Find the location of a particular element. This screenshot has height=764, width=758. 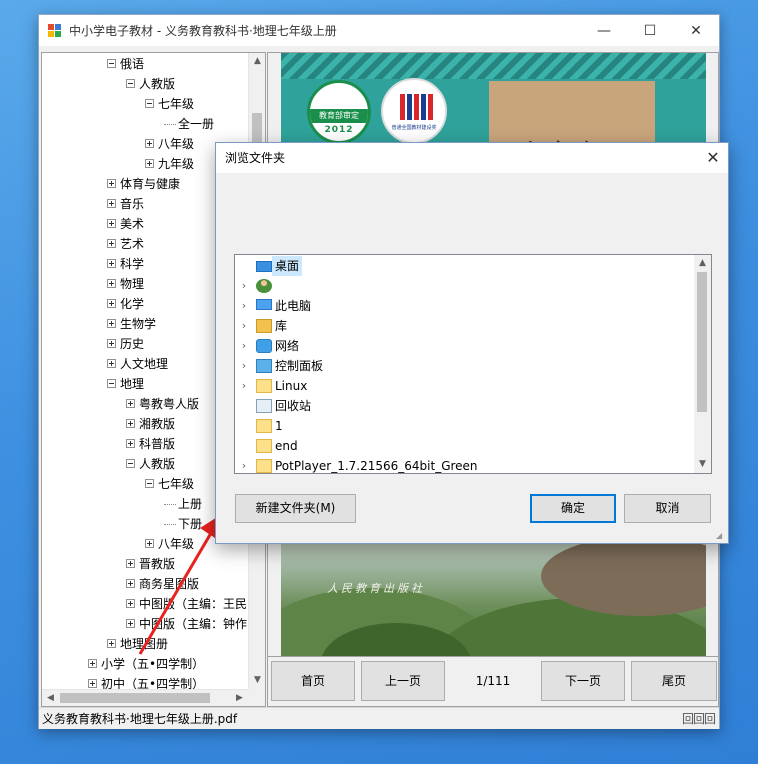

tree-item: 全一册 is located at coordinates (189, 124).